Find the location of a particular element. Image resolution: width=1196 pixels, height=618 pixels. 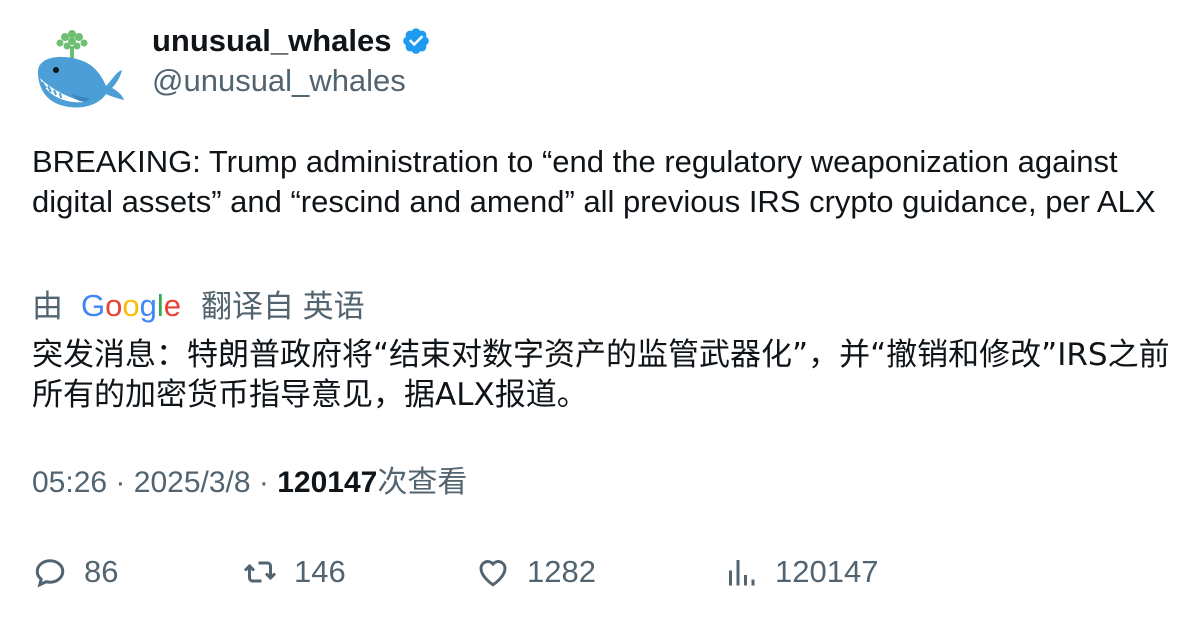

like-button: 1282 is located at coordinates (535, 572).